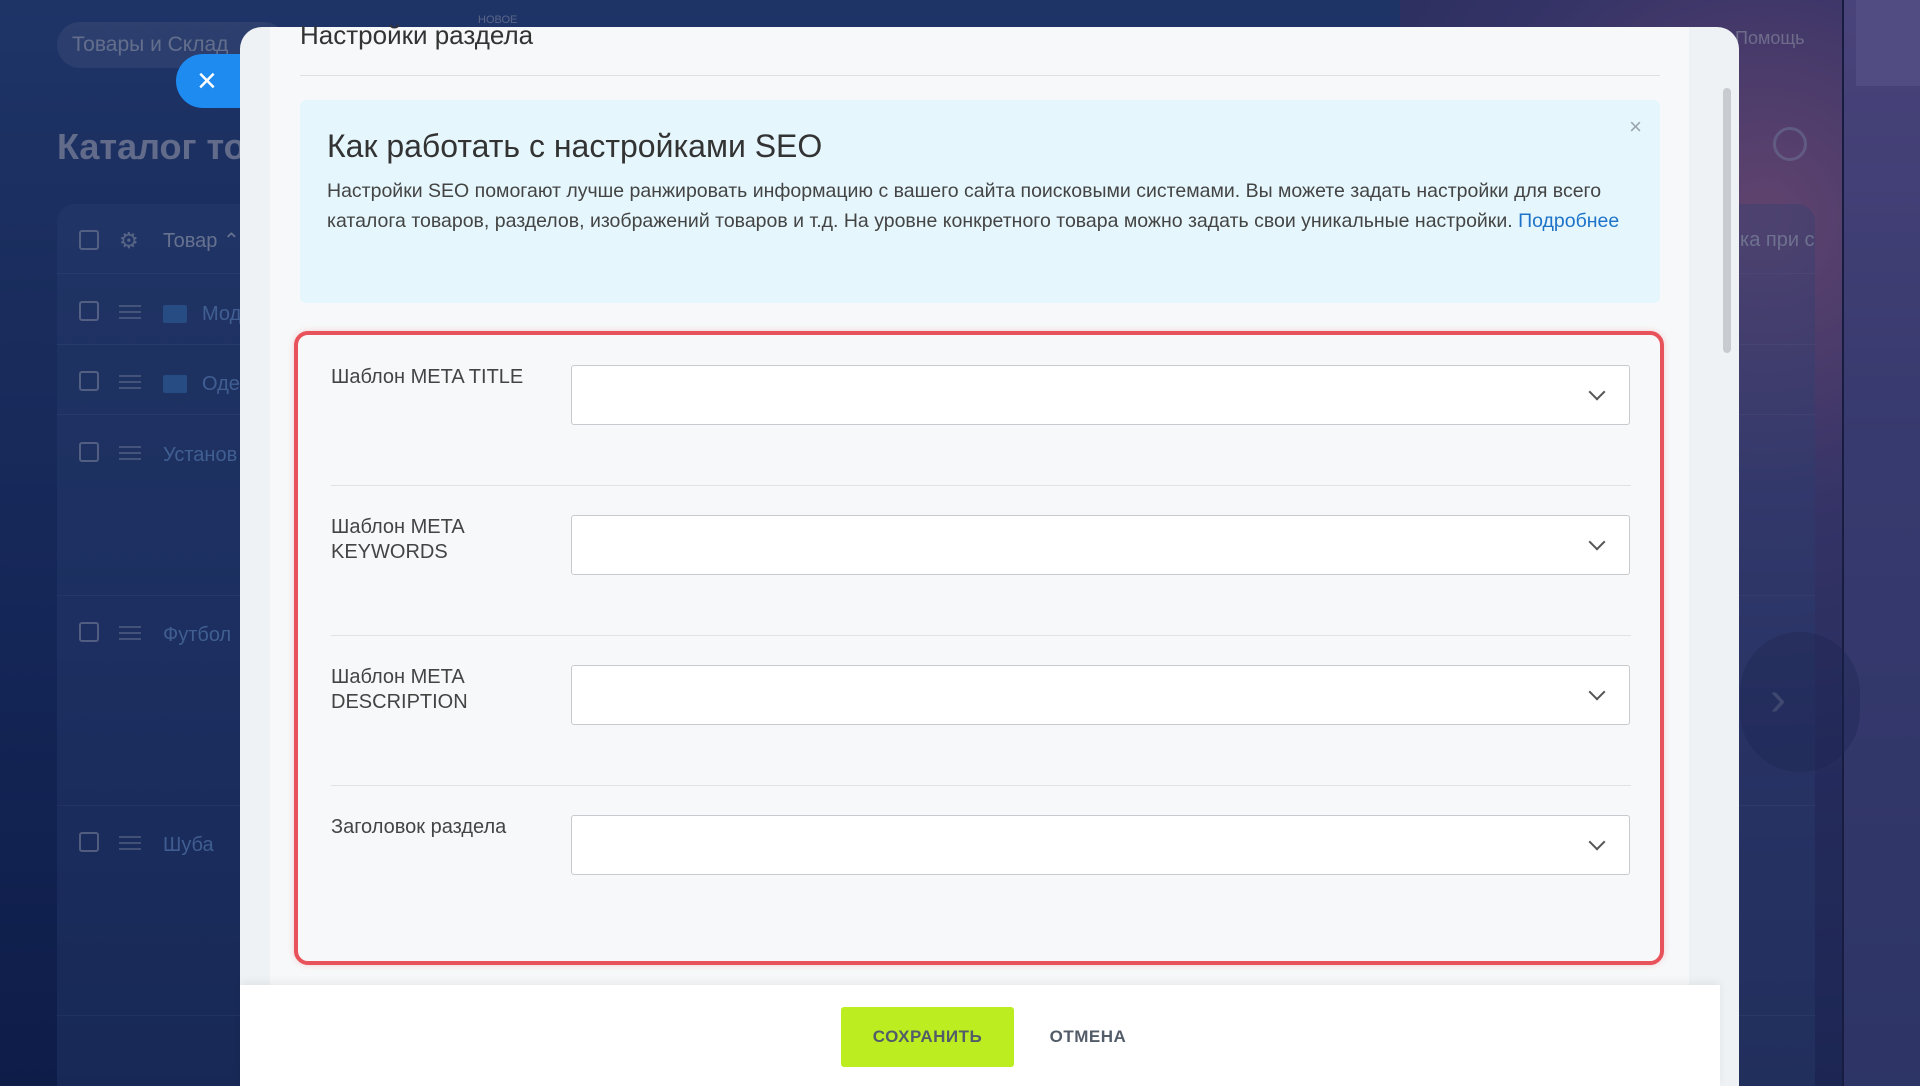 The image size is (1920, 1086). What do you see at coordinates (1568, 221) in the screenshot?
I see `more-link: Подробнее` at bounding box center [1568, 221].